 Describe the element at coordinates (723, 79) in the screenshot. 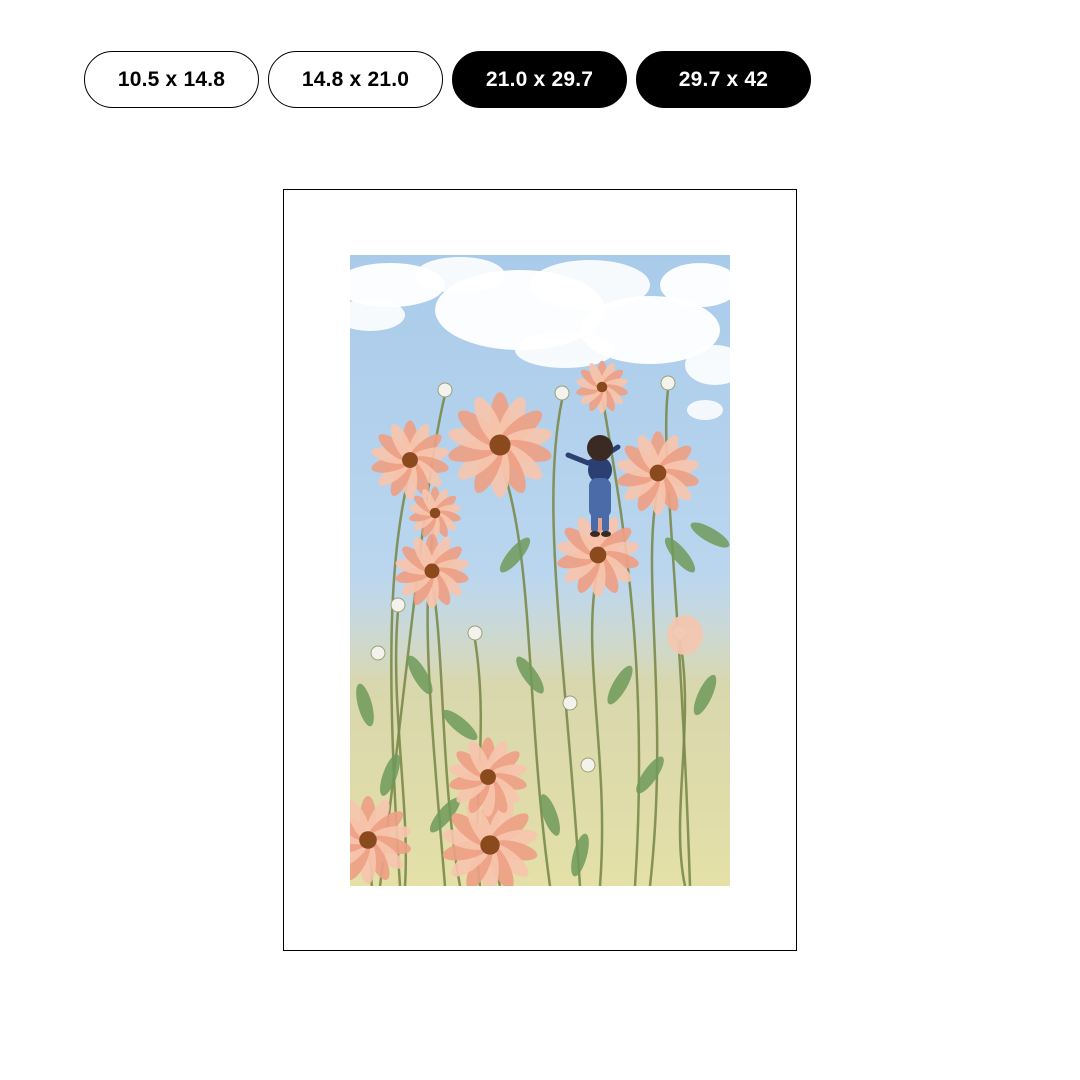

I see `size-option-29-7x42: 29.7 x 42` at that location.